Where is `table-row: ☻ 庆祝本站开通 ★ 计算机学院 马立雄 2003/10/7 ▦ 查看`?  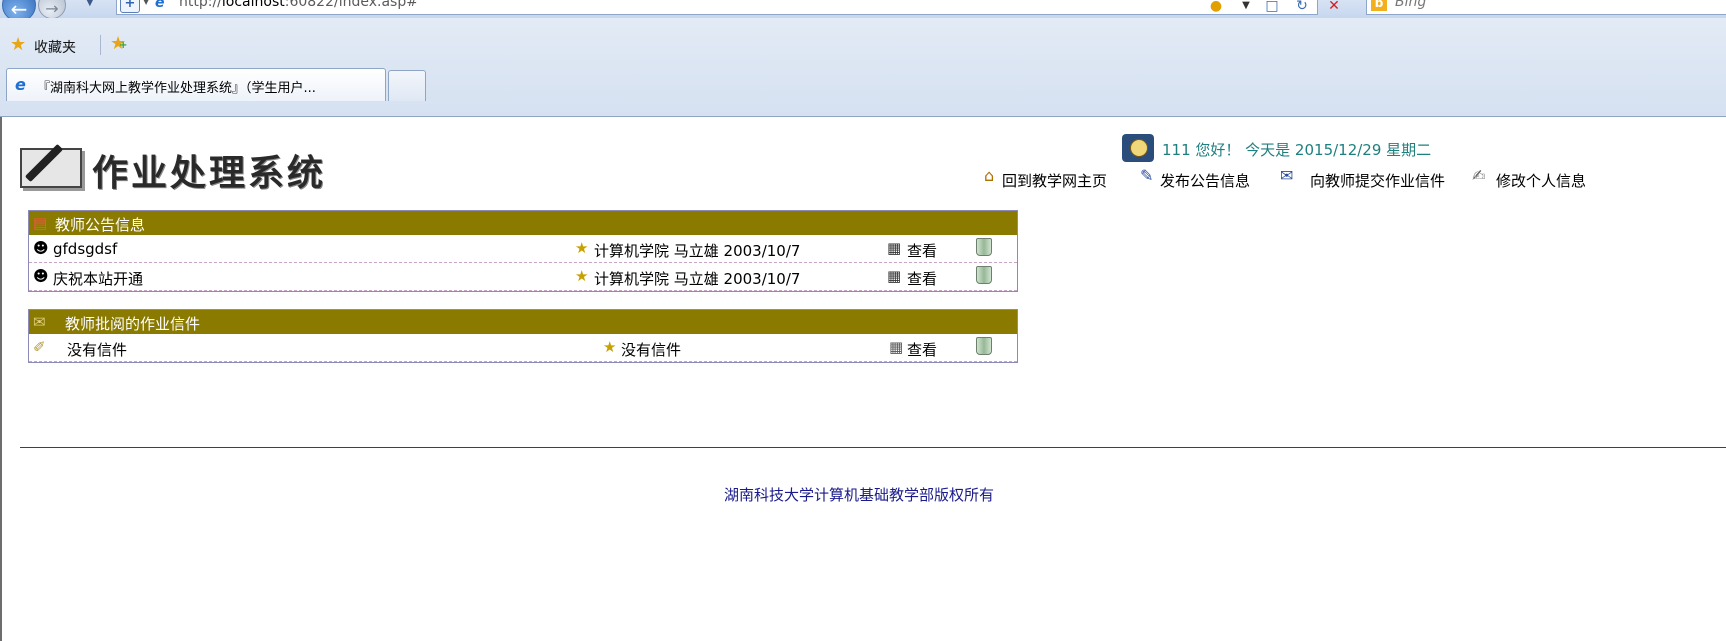 table-row: ☻ 庆祝本站开通 ★ 计算机学院 马立雄 2003/10/7 ▦ 查看 is located at coordinates (523, 277).